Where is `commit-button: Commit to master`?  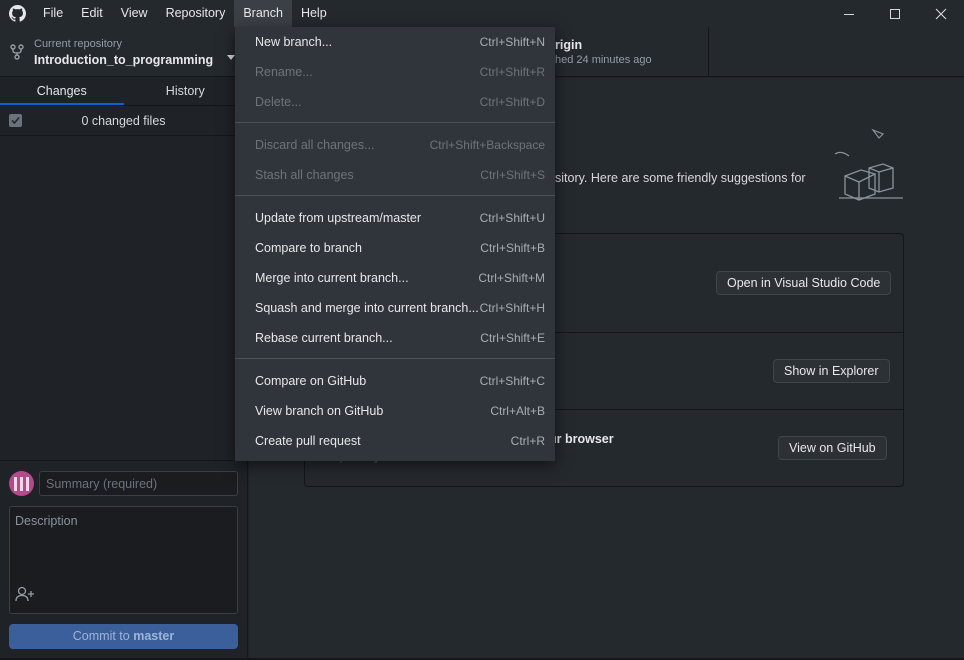 commit-button: Commit to master is located at coordinates (123, 636).